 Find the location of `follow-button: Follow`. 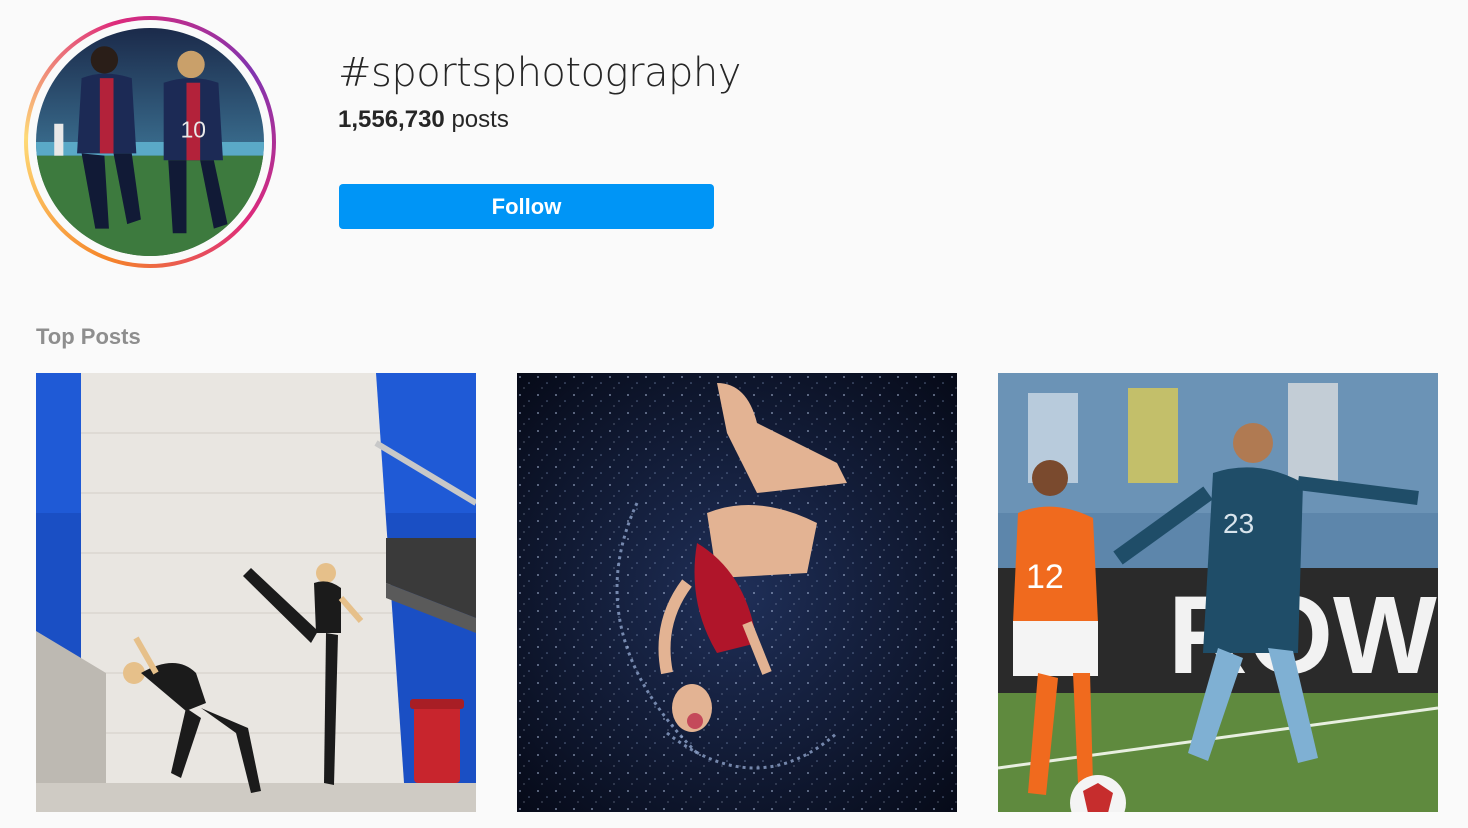

follow-button: Follow is located at coordinates (526, 206).